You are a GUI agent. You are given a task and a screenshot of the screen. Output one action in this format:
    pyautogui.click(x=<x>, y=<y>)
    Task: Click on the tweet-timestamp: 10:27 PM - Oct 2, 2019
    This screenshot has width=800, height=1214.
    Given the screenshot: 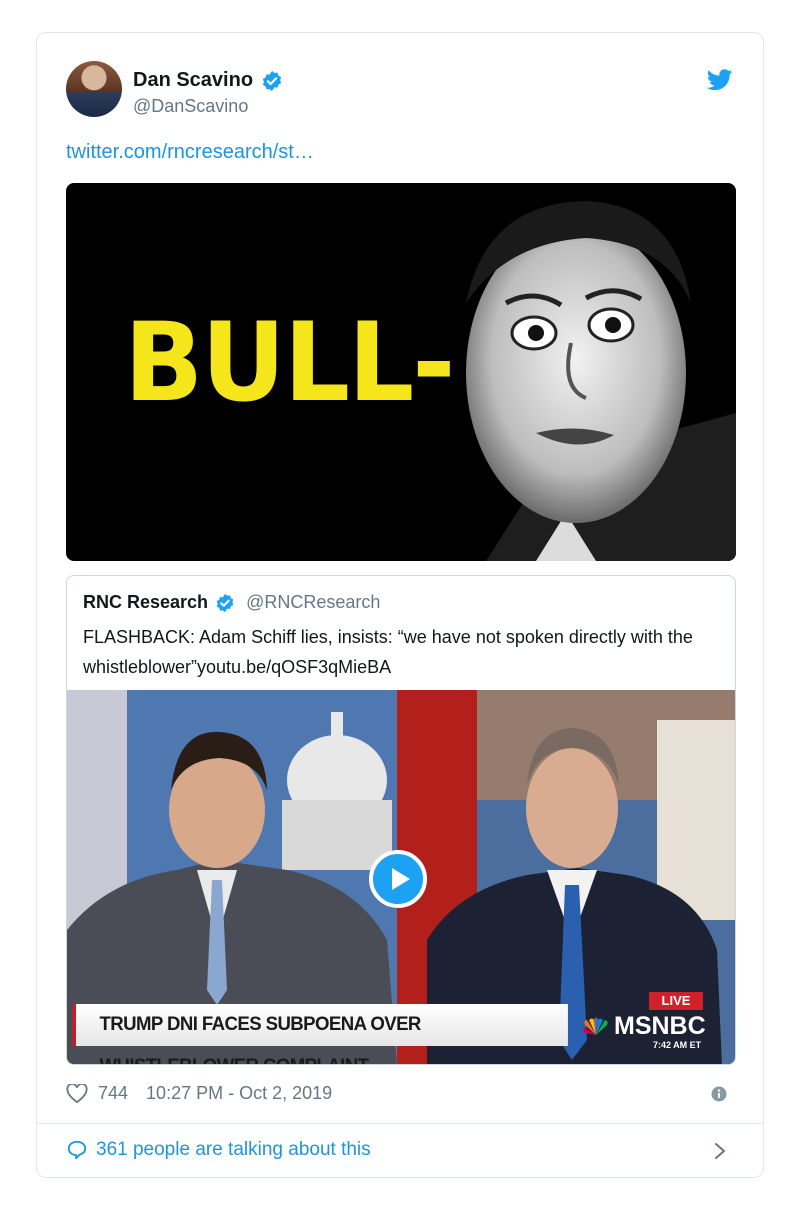 What is the action you would take?
    pyautogui.click(x=239, y=1093)
    